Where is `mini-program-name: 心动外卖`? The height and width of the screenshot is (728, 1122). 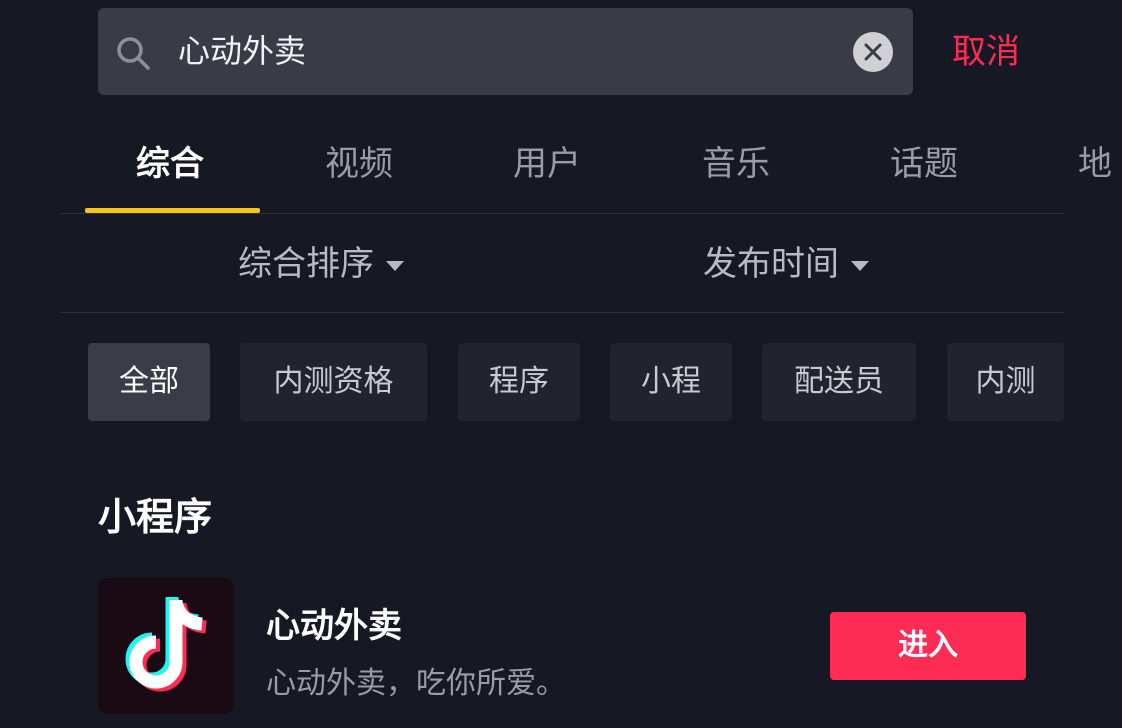
mini-program-name: 心动外卖 is located at coordinates (334, 622).